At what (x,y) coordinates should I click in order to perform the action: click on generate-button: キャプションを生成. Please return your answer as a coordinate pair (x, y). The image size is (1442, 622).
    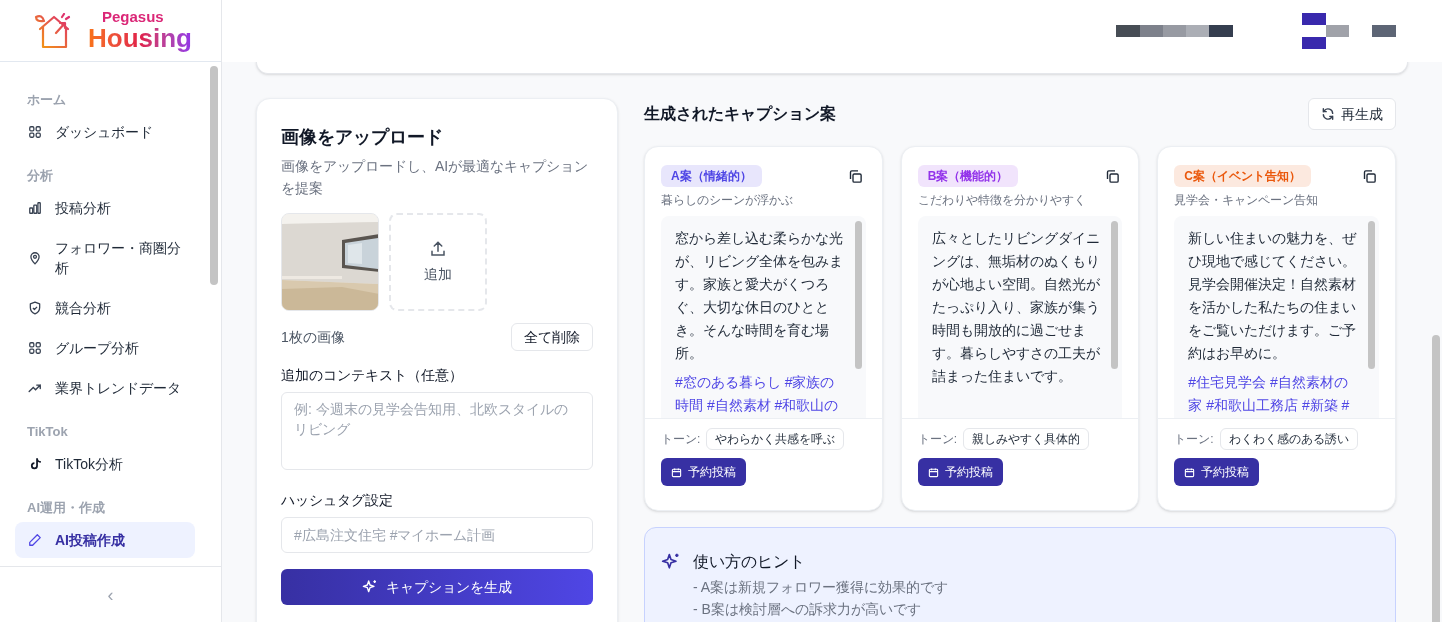
    Looking at the image, I should click on (437, 587).